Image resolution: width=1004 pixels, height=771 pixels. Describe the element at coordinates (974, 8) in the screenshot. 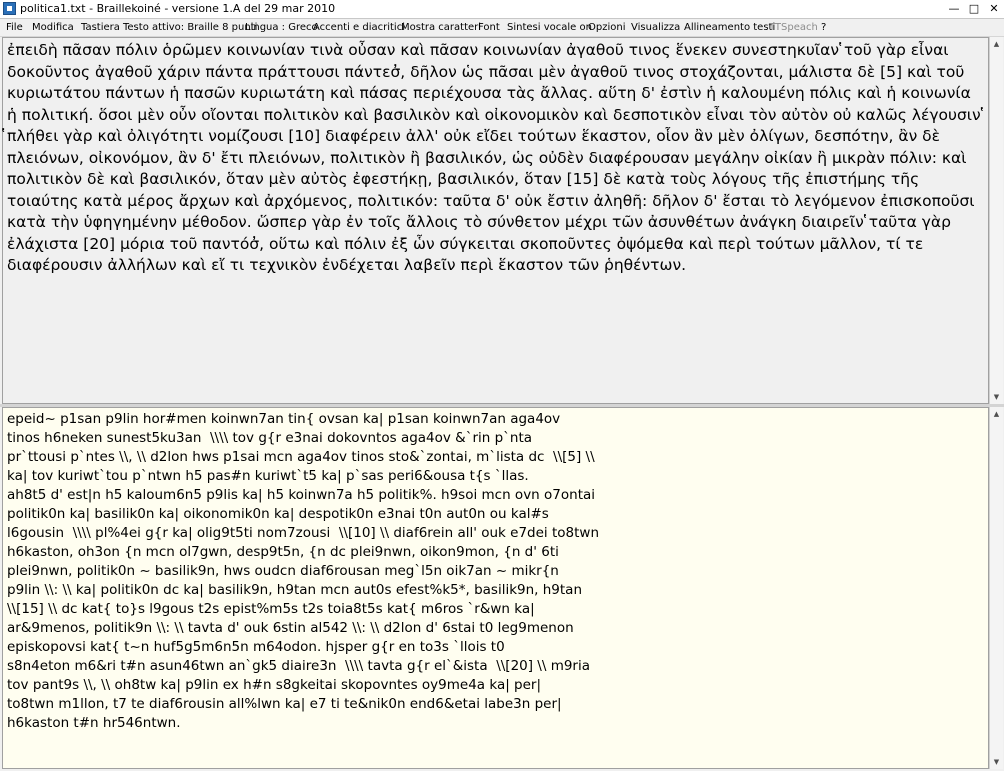

I see `maximize-button: □` at that location.